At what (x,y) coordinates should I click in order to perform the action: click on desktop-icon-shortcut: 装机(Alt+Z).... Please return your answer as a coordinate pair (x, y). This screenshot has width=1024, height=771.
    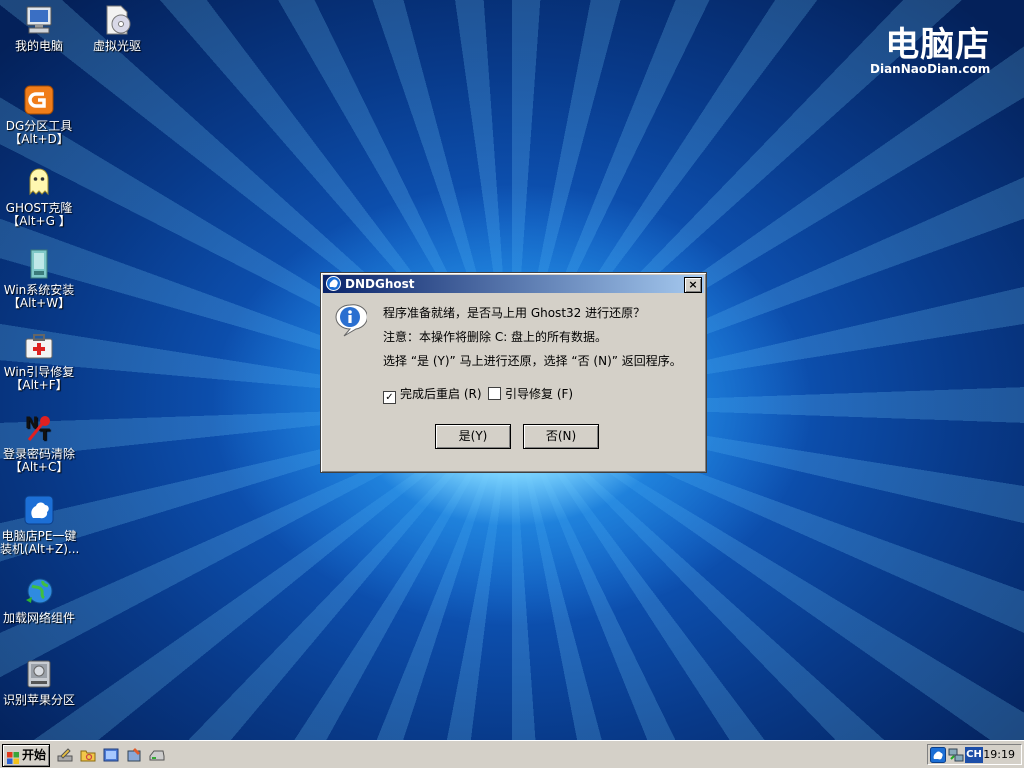
    Looking at the image, I should click on (40, 549).